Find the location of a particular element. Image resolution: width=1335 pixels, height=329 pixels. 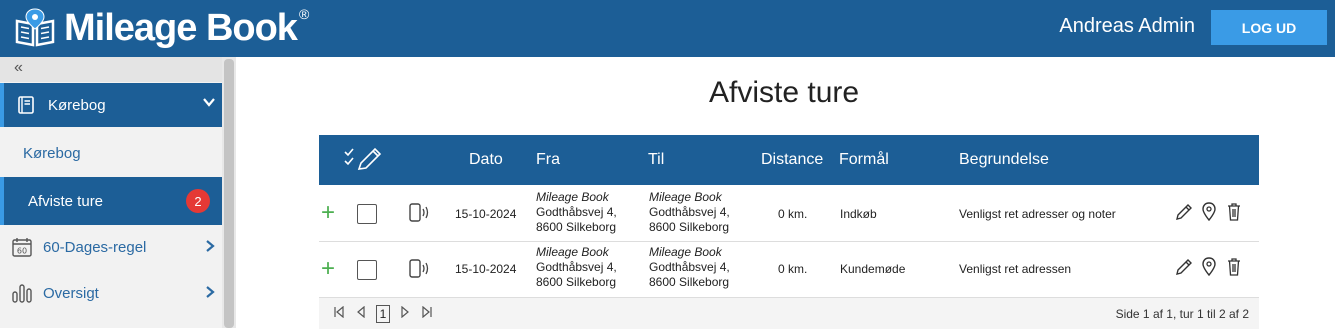

column-header-til: Til is located at coordinates (656, 160).